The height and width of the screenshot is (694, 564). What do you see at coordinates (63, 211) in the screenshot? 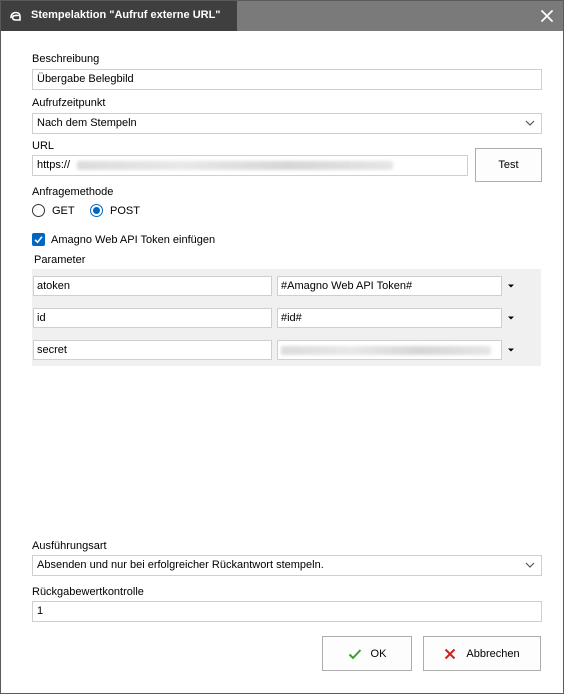
I see `radio-get-label: GET` at bounding box center [63, 211].